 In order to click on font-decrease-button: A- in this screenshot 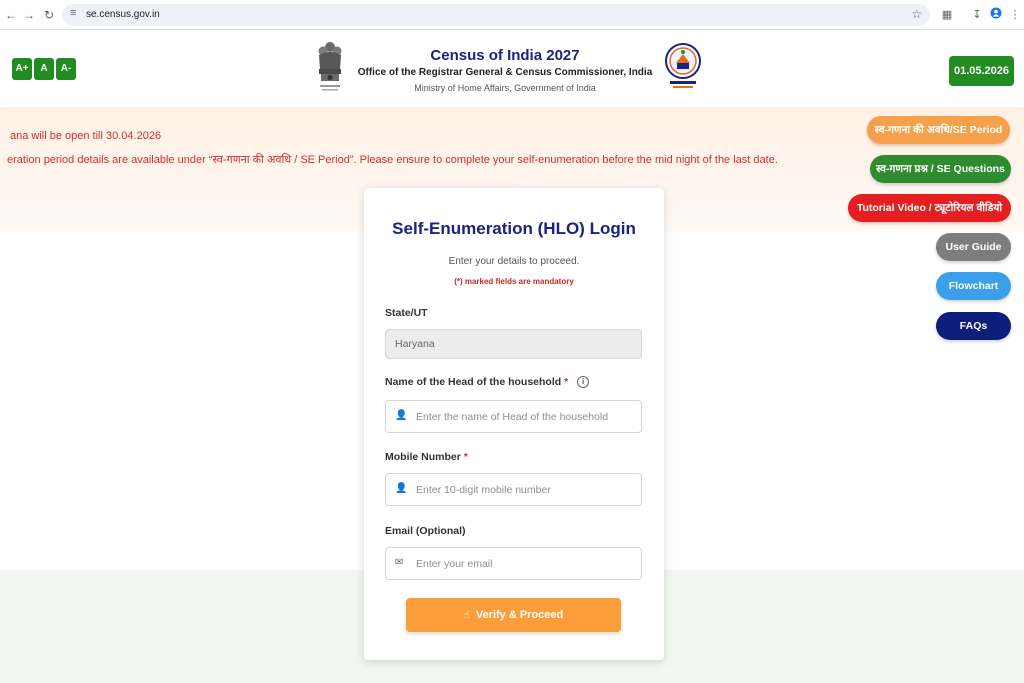, I will do `click(66, 69)`.